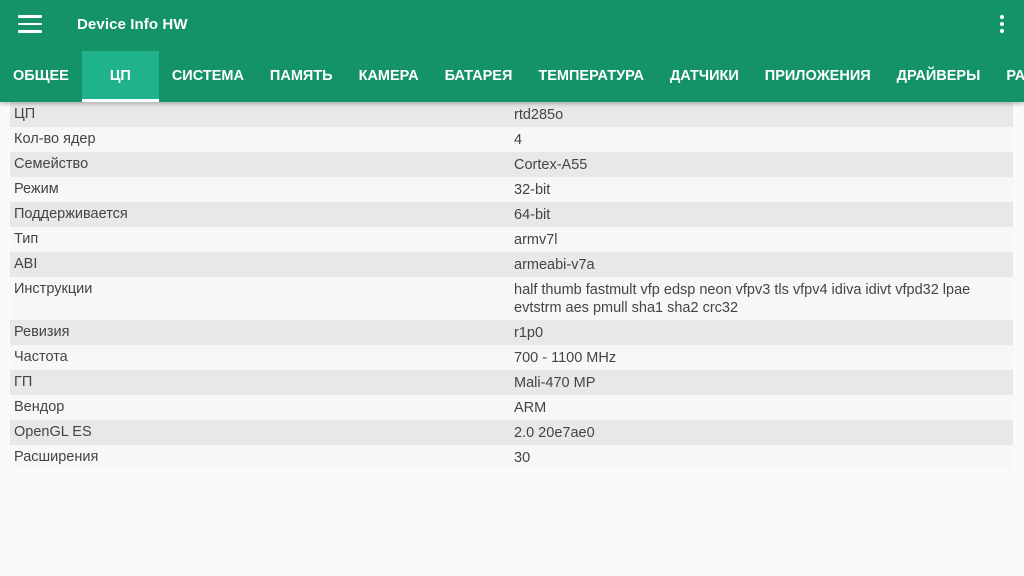 The width and height of the screenshot is (1024, 576). I want to click on row-key: Инструкции, so click(53, 289).